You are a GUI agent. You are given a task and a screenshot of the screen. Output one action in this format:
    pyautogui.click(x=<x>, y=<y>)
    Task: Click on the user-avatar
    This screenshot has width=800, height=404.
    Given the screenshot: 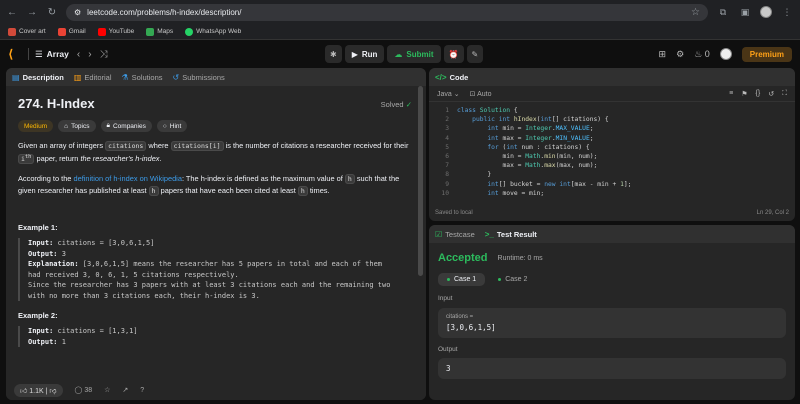 What is the action you would take?
    pyautogui.click(x=725, y=54)
    